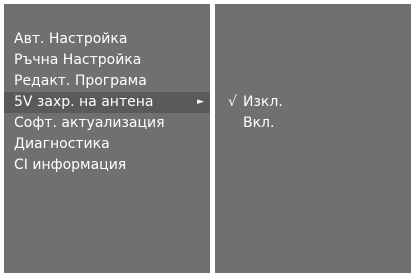 This screenshot has width=411, height=277. I want to click on antenna-power-options: √ Изкл. Вкл., so click(313, 113).